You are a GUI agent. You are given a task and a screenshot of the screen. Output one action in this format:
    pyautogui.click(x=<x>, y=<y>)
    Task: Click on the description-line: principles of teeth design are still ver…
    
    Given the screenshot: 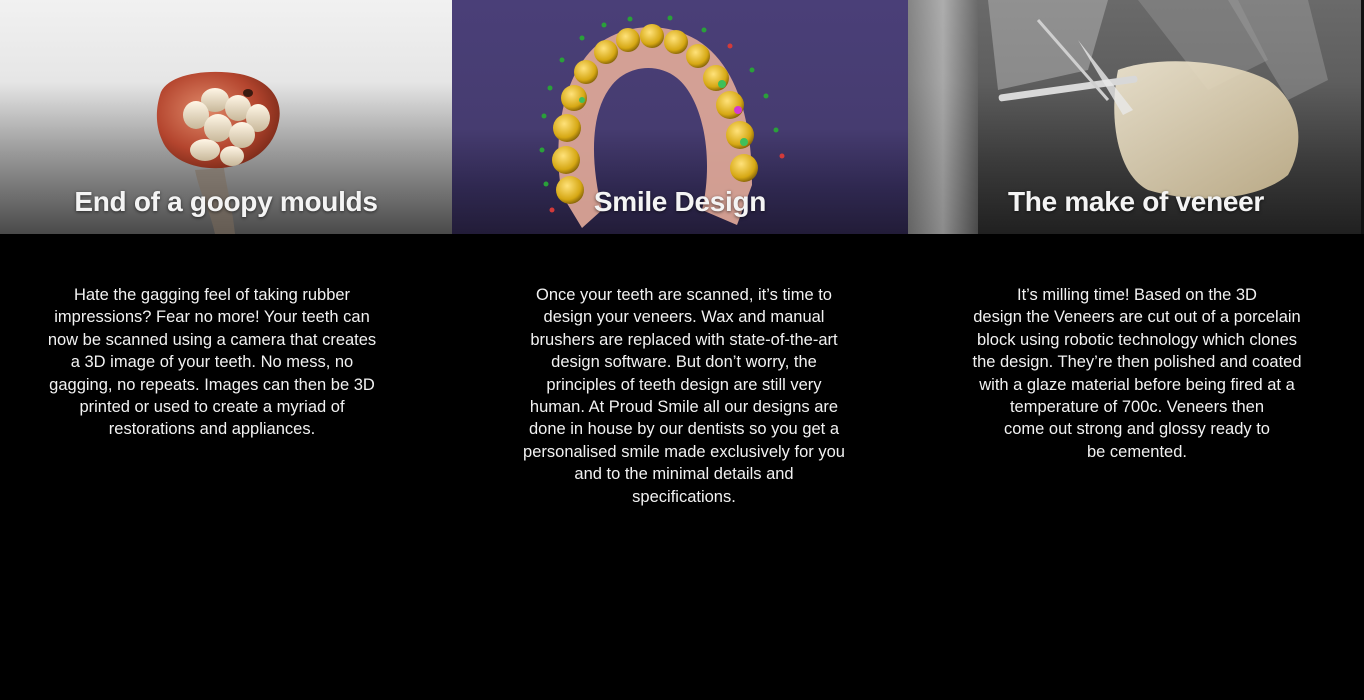 What is the action you would take?
    pyautogui.click(x=684, y=384)
    